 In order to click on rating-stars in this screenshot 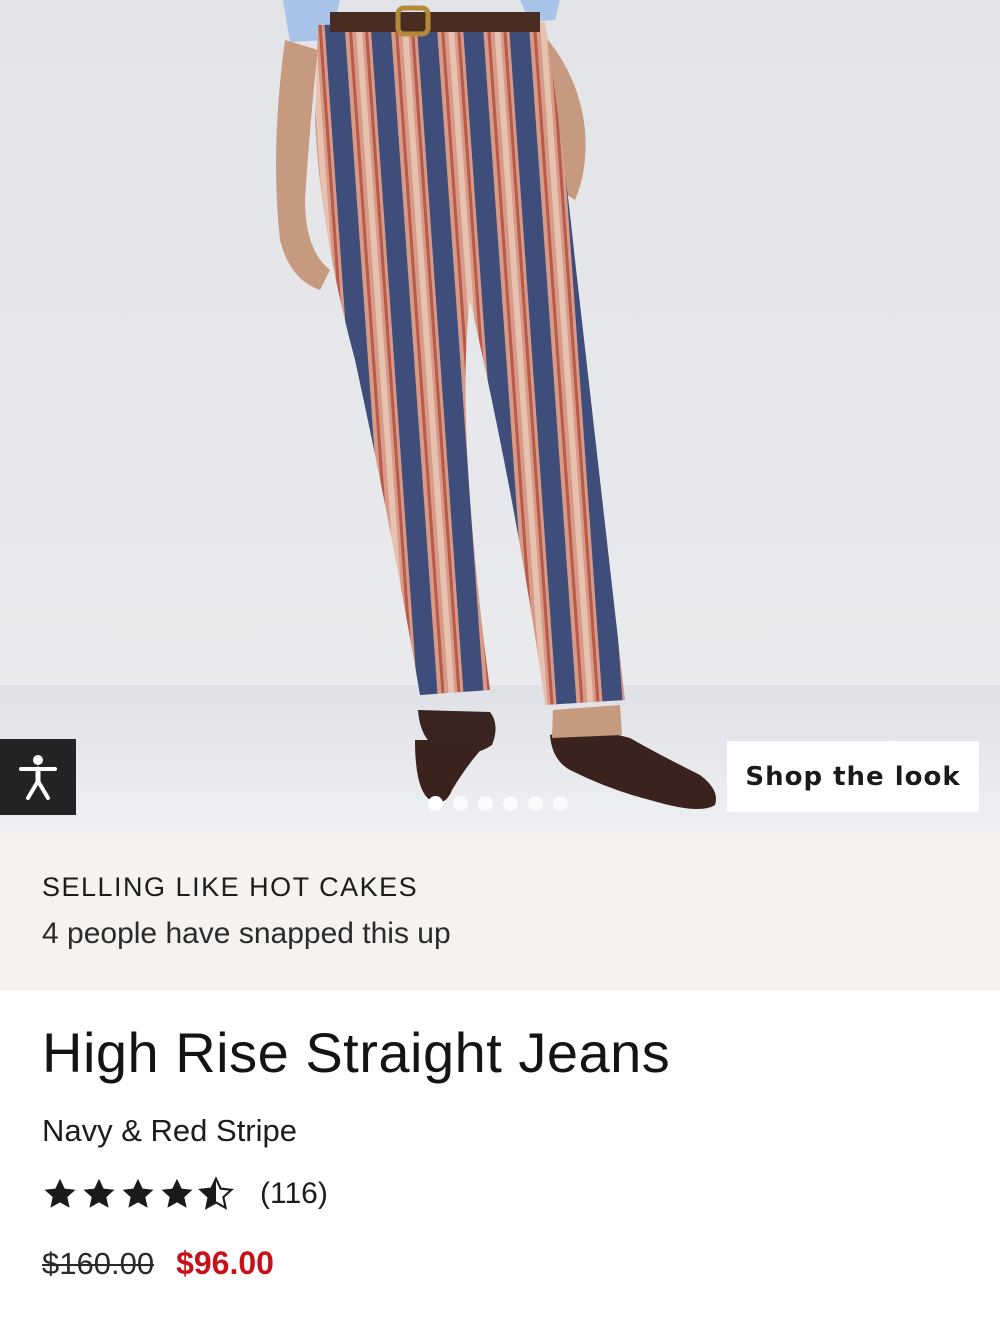, I will do `click(138, 1194)`.